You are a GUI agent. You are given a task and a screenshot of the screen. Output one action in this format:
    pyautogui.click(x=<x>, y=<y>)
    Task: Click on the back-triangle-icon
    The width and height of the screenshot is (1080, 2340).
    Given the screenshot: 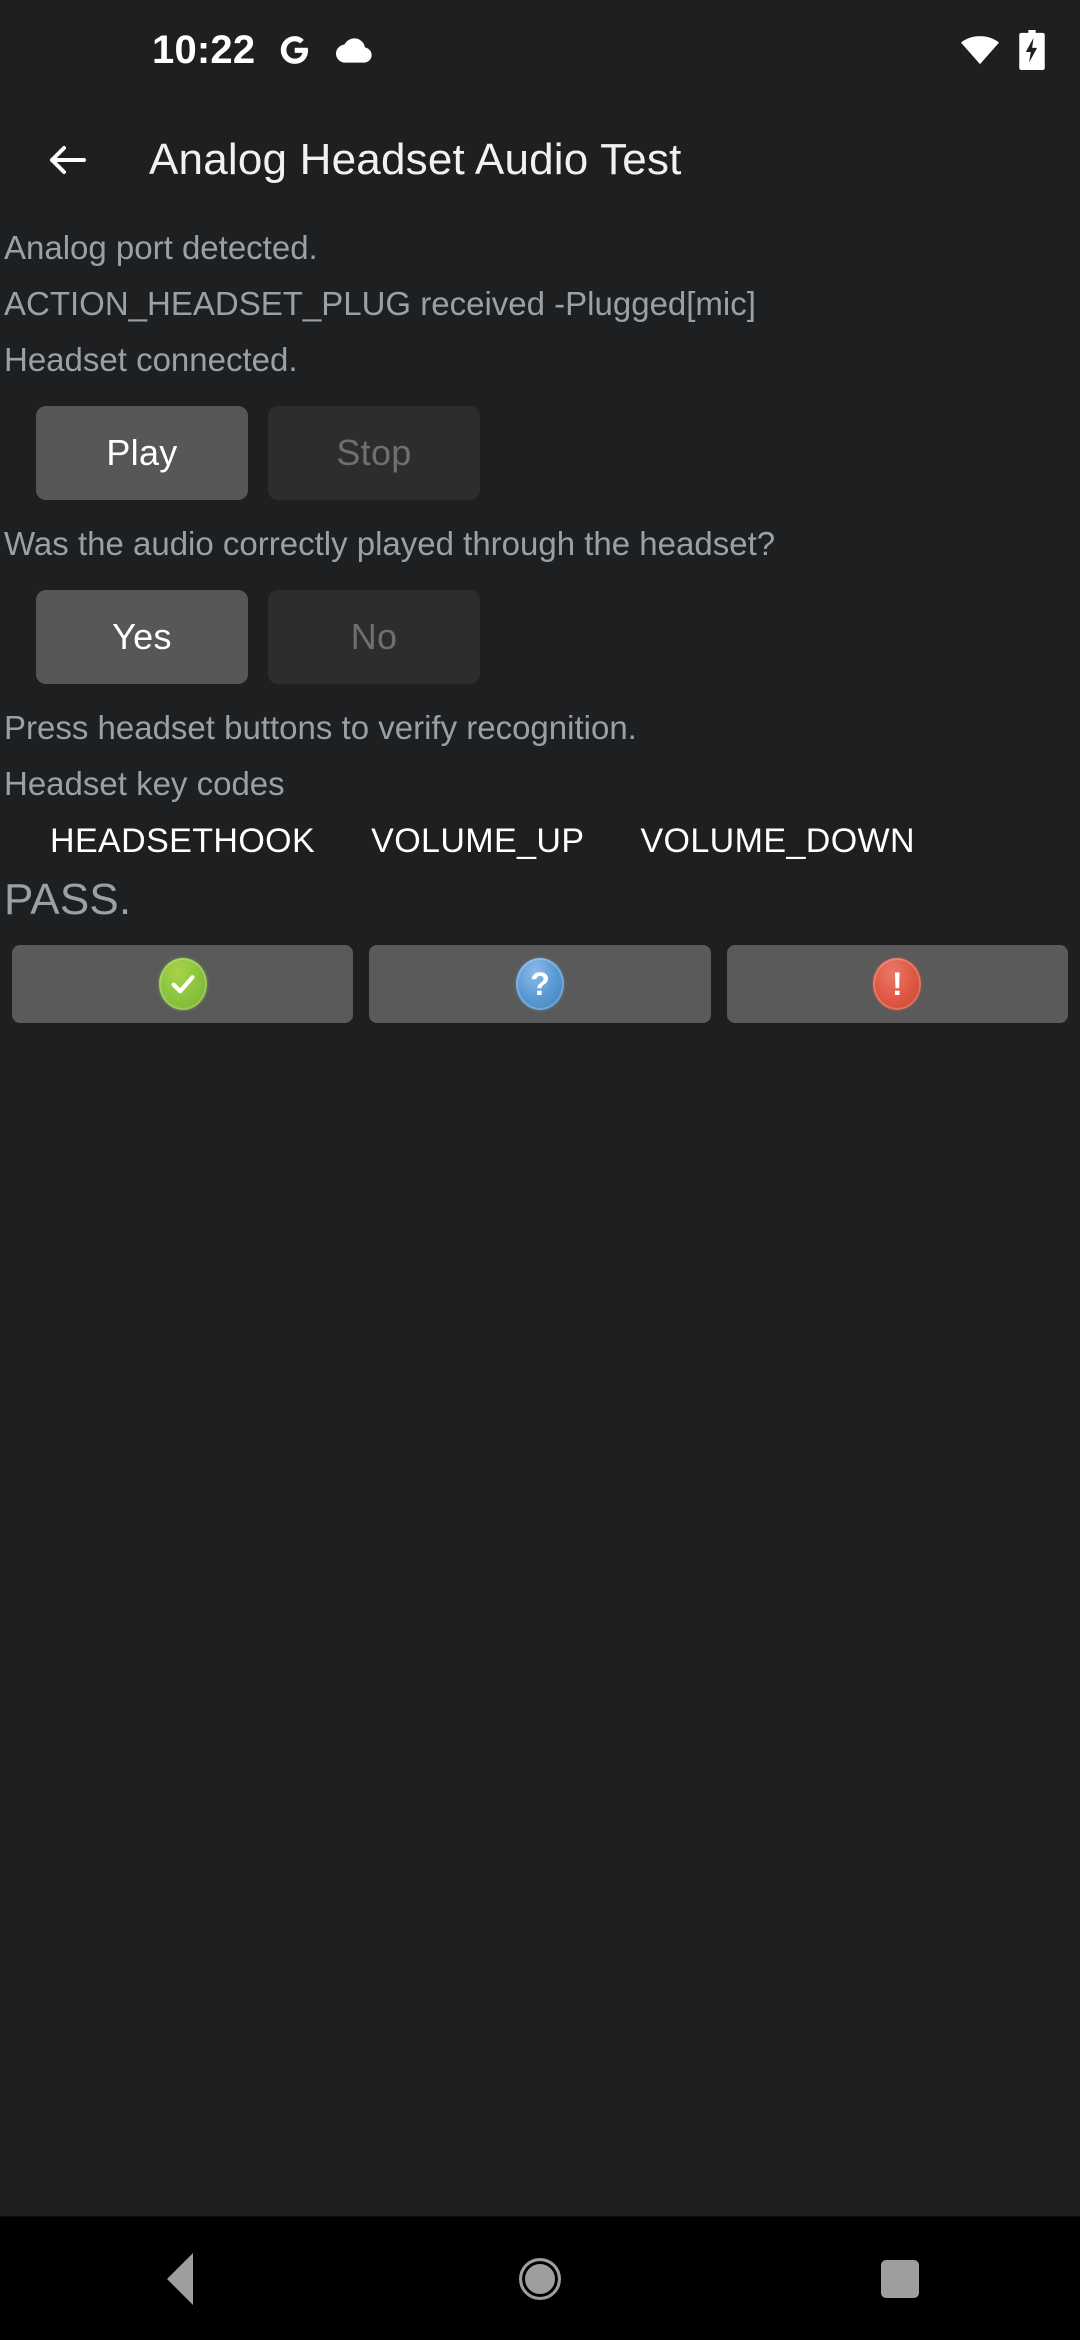 What is the action you would take?
    pyautogui.click(x=180, y=2278)
    